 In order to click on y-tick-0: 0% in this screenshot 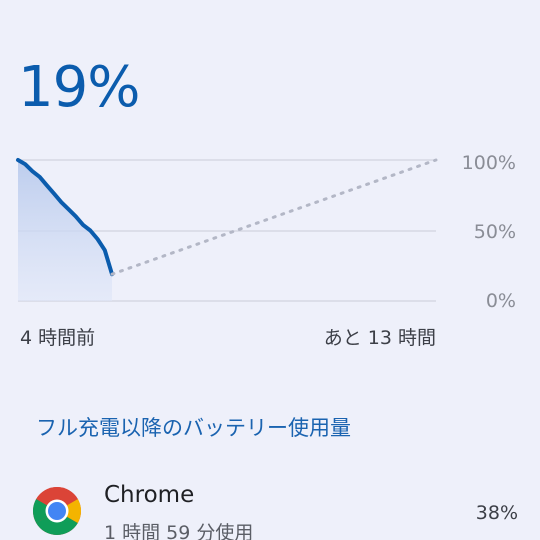, I will do `click(500, 301)`.